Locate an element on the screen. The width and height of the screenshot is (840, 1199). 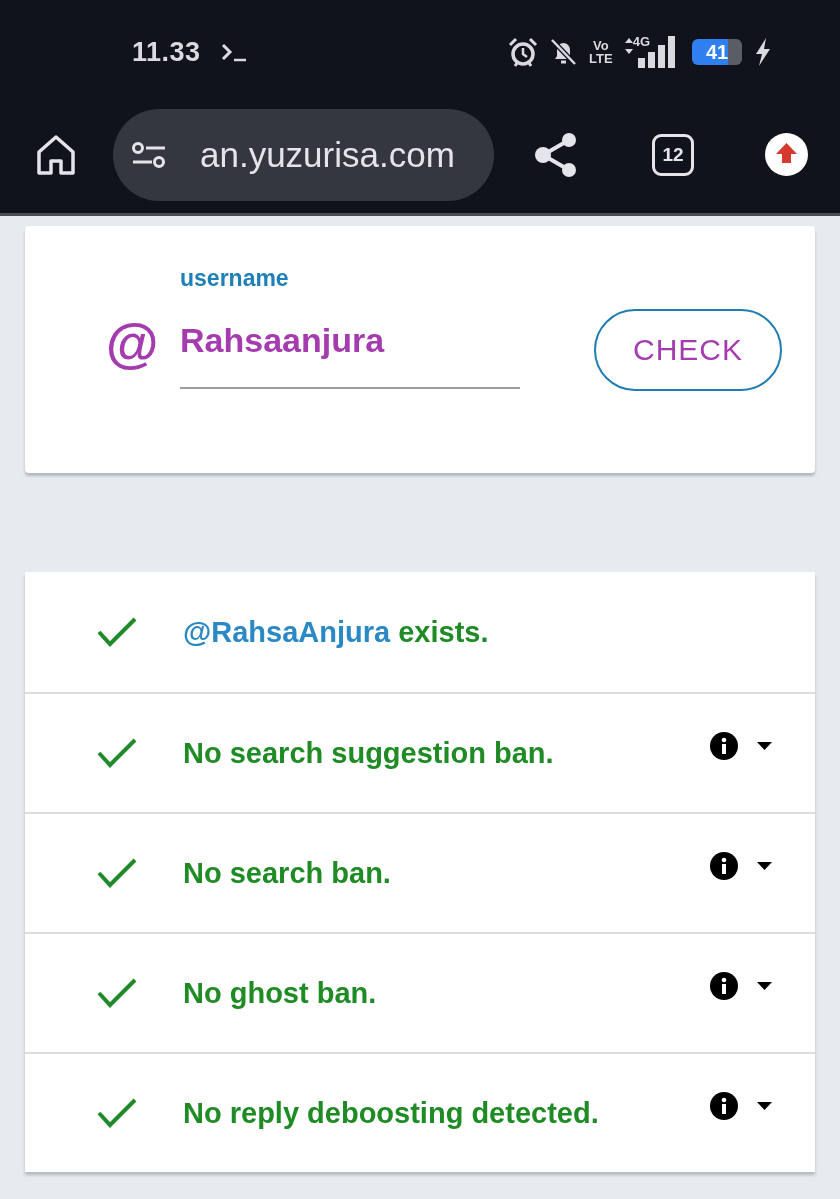
result-text: @RahsaAnjura exists. is located at coordinates (336, 632).